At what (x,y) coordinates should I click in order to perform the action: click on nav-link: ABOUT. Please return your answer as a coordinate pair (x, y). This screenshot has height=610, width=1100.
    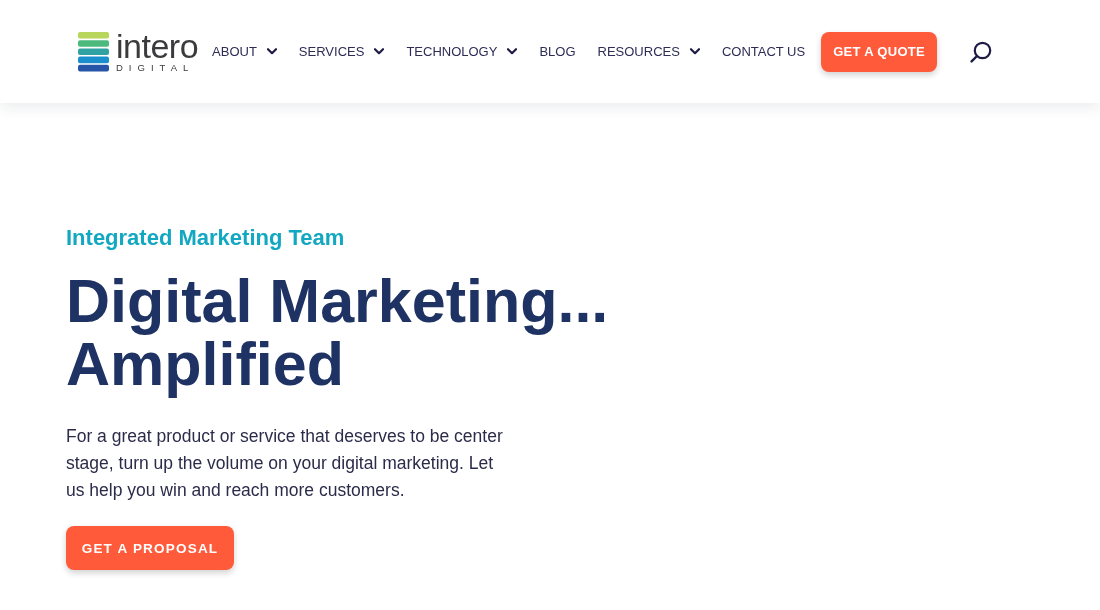
    Looking at the image, I should click on (244, 51).